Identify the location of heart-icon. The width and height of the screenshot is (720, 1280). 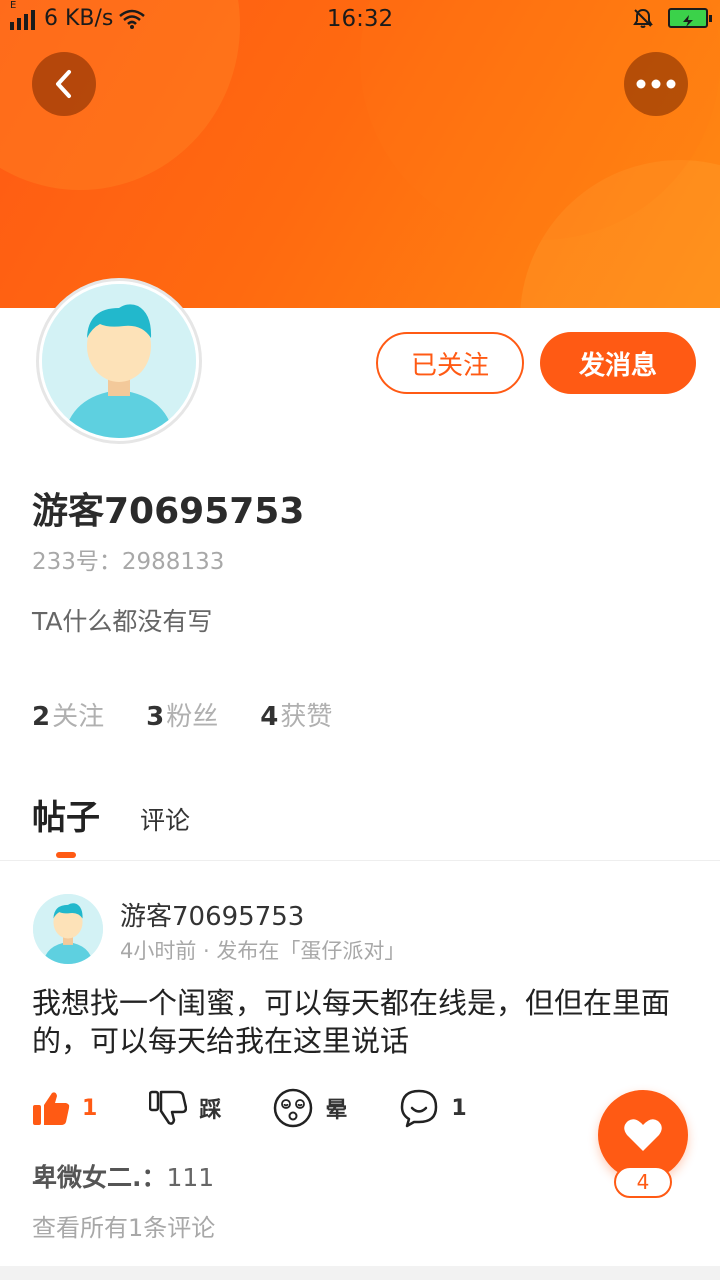
(643, 1135).